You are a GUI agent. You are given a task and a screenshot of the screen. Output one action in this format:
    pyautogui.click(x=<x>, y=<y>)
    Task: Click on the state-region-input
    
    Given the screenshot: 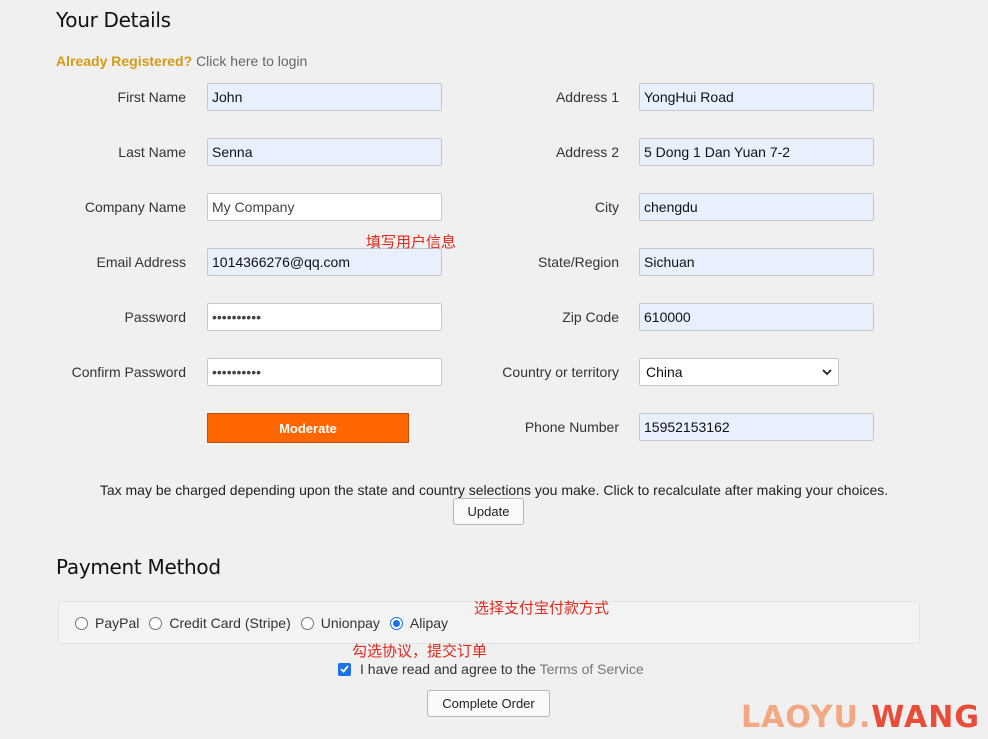 What is the action you would take?
    pyautogui.click(x=756, y=262)
    